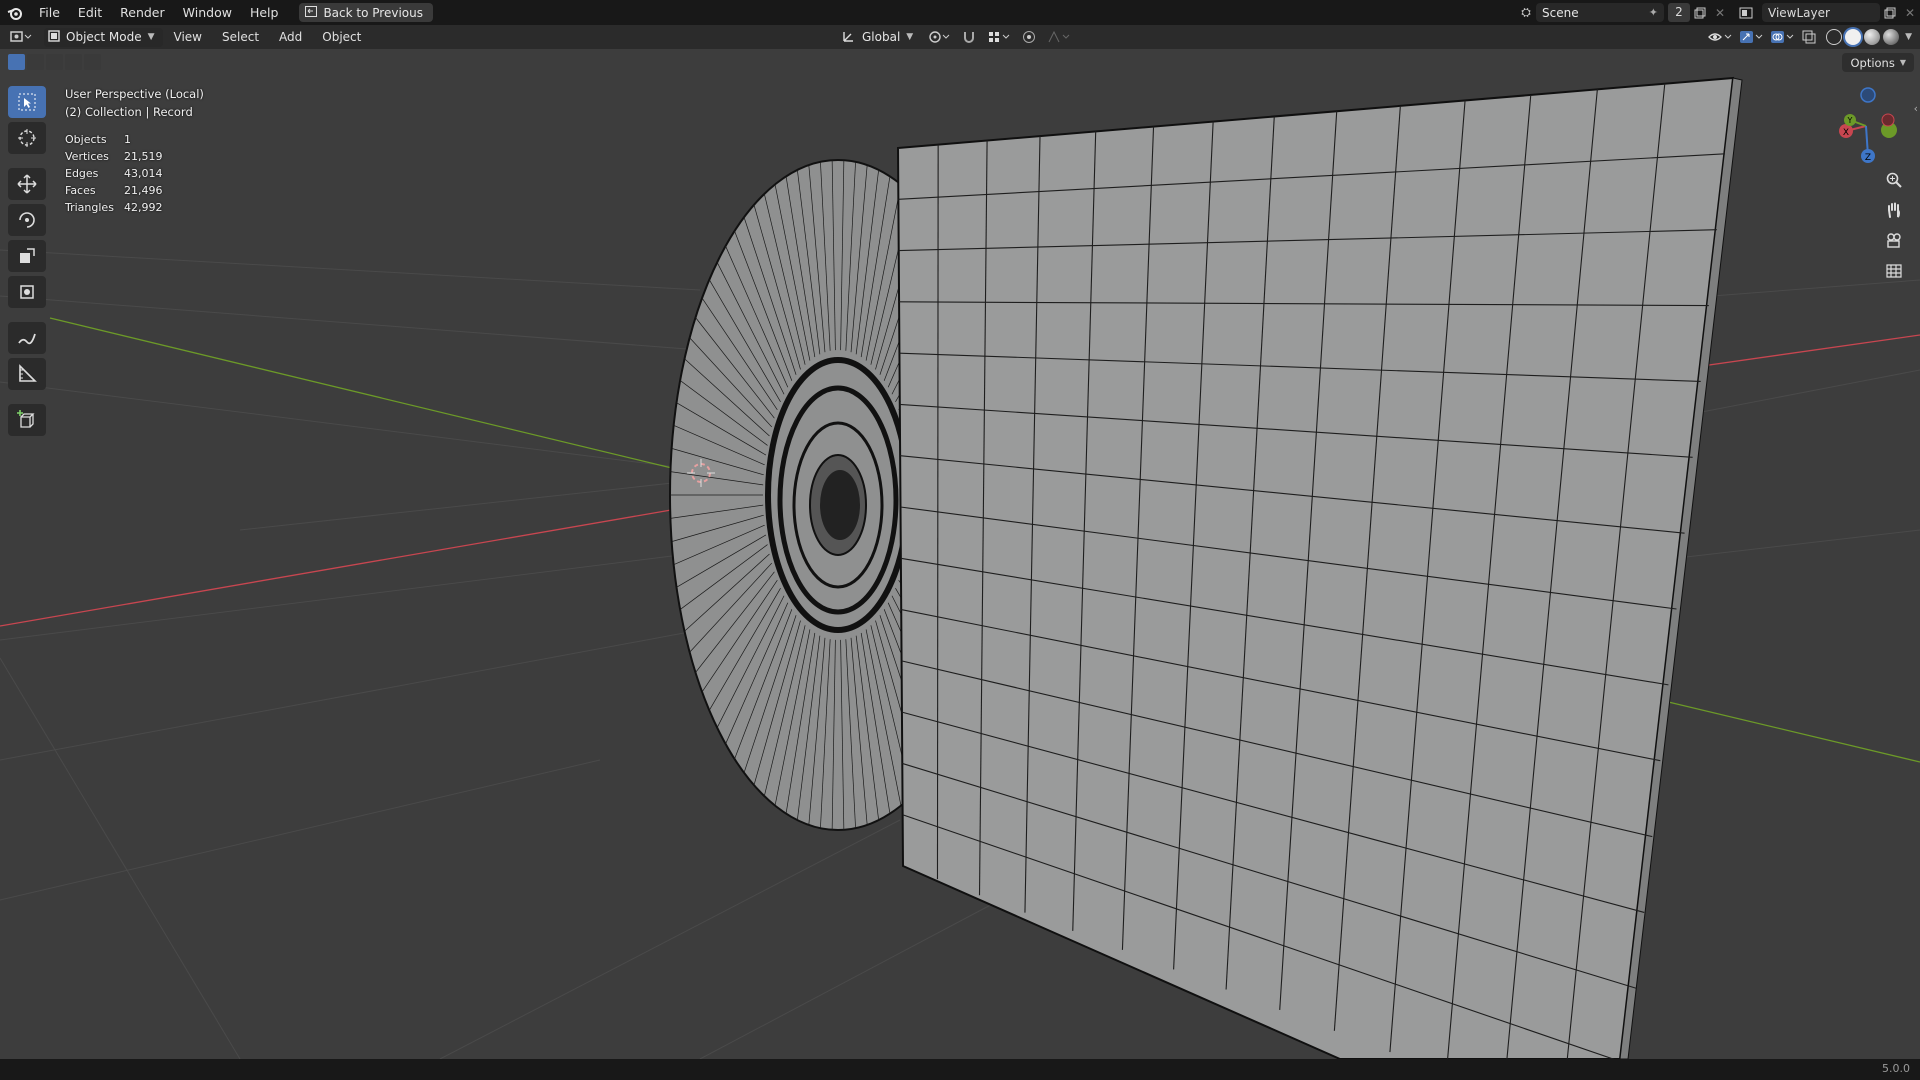 The height and width of the screenshot is (1080, 1920). What do you see at coordinates (311, 12) in the screenshot?
I see `back-icon` at bounding box center [311, 12].